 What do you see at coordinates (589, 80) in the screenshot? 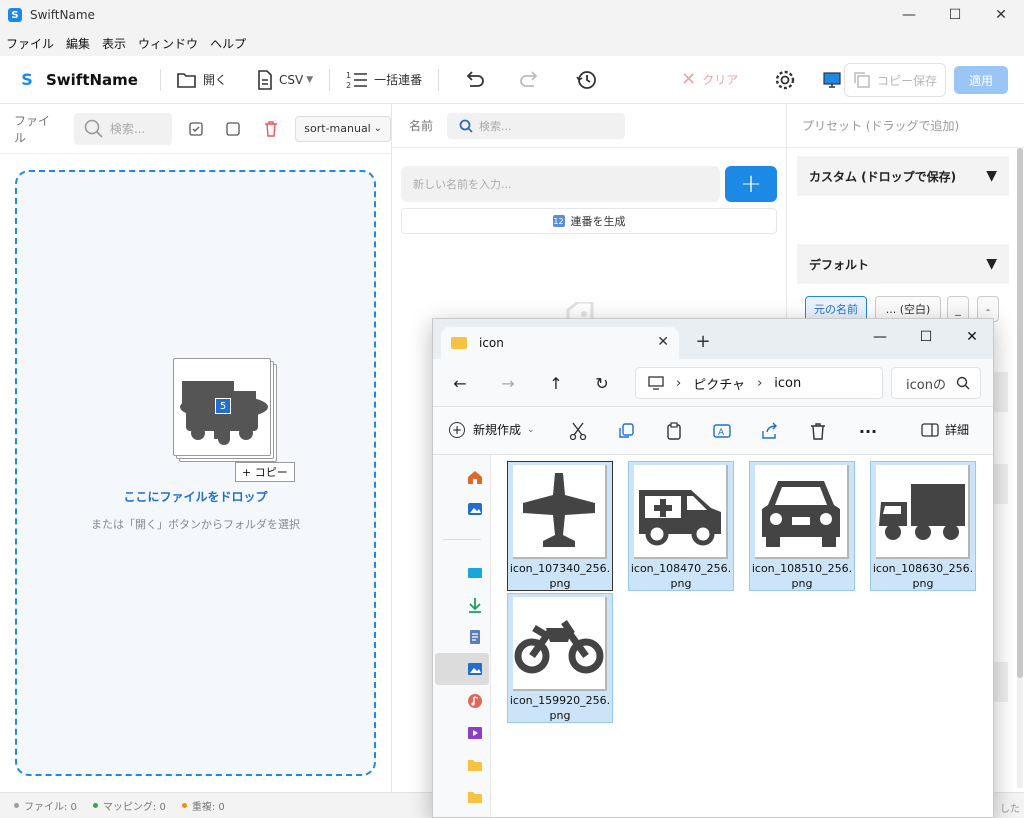
I see `history-button` at bounding box center [589, 80].